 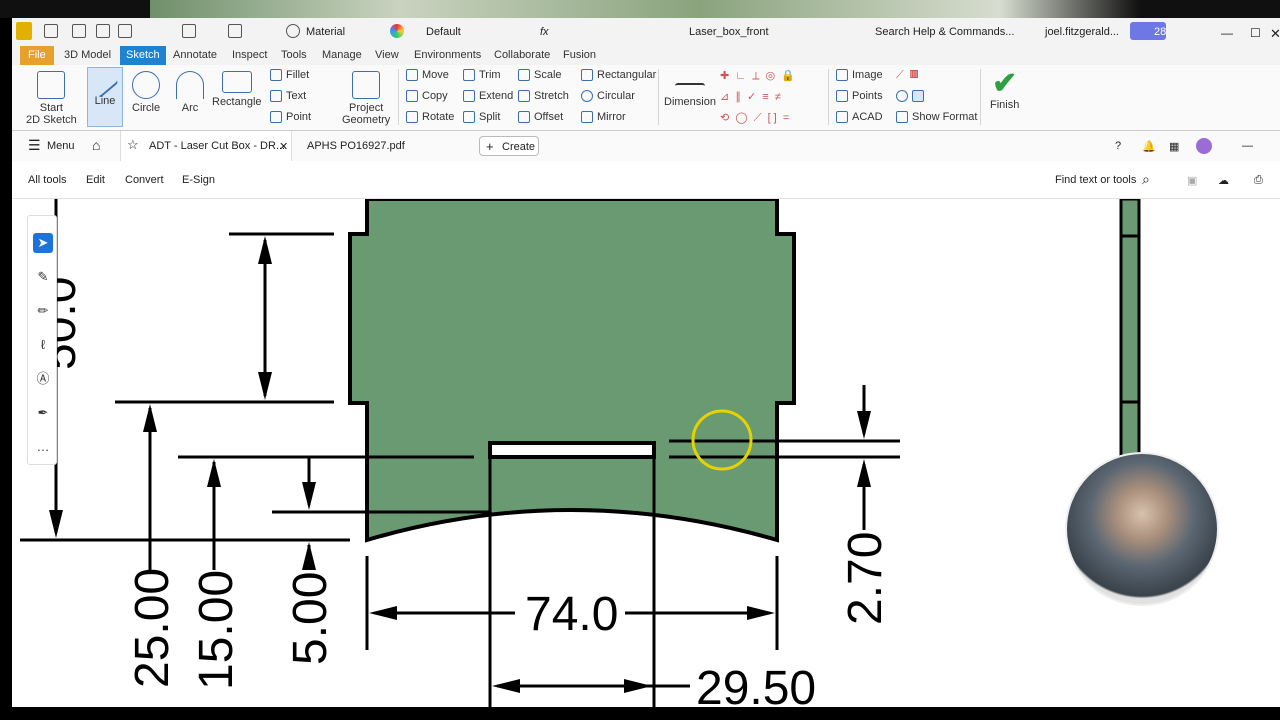 I want to click on offset-button: Offset, so click(x=540, y=117).